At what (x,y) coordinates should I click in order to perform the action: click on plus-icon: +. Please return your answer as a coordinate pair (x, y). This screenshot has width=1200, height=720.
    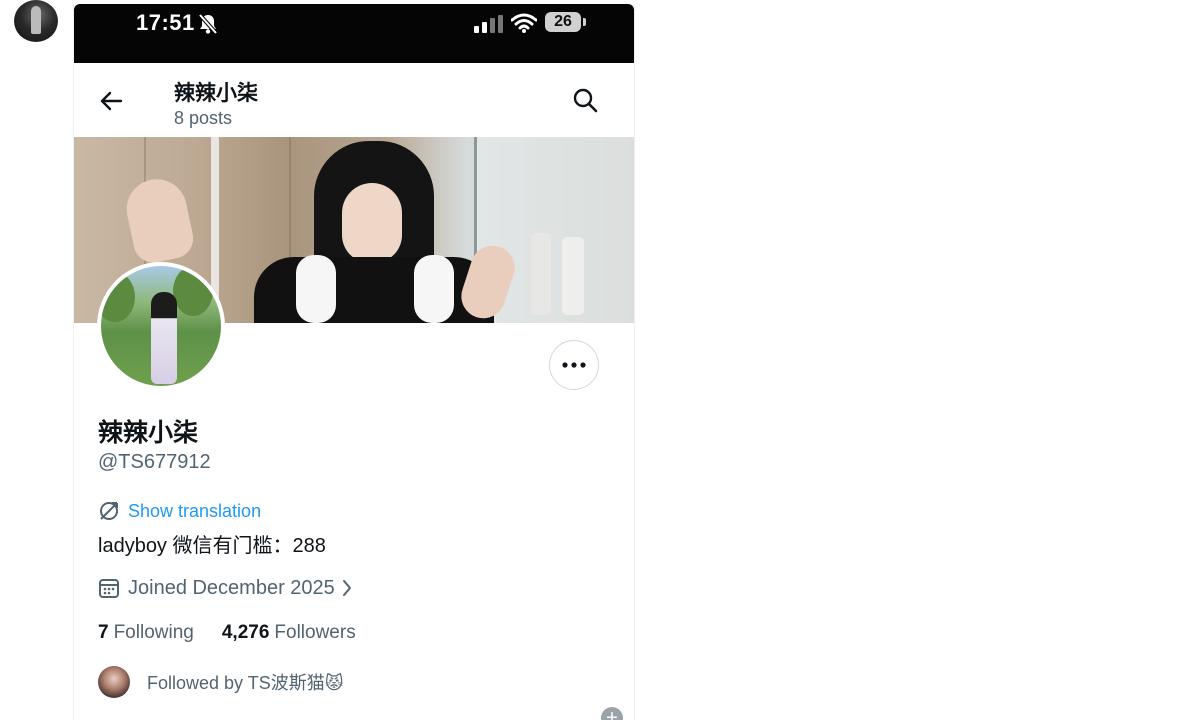
    Looking at the image, I should click on (612, 713).